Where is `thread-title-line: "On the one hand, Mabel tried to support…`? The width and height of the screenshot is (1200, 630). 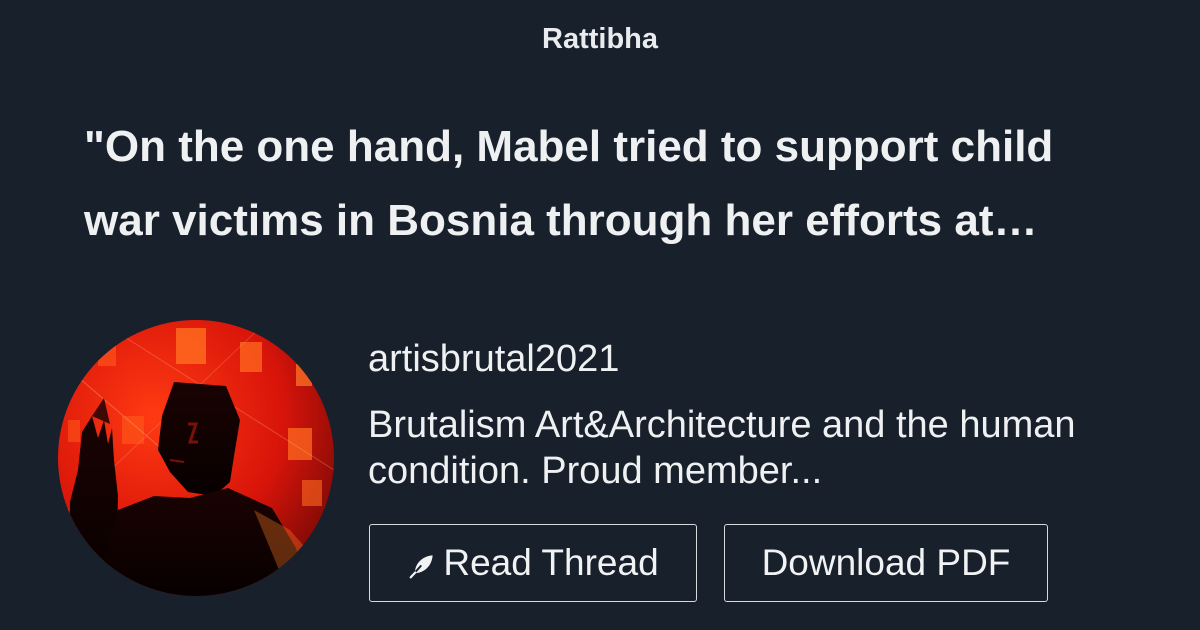 thread-title-line: "On the one hand, Mabel tried to support… is located at coordinates (569, 146).